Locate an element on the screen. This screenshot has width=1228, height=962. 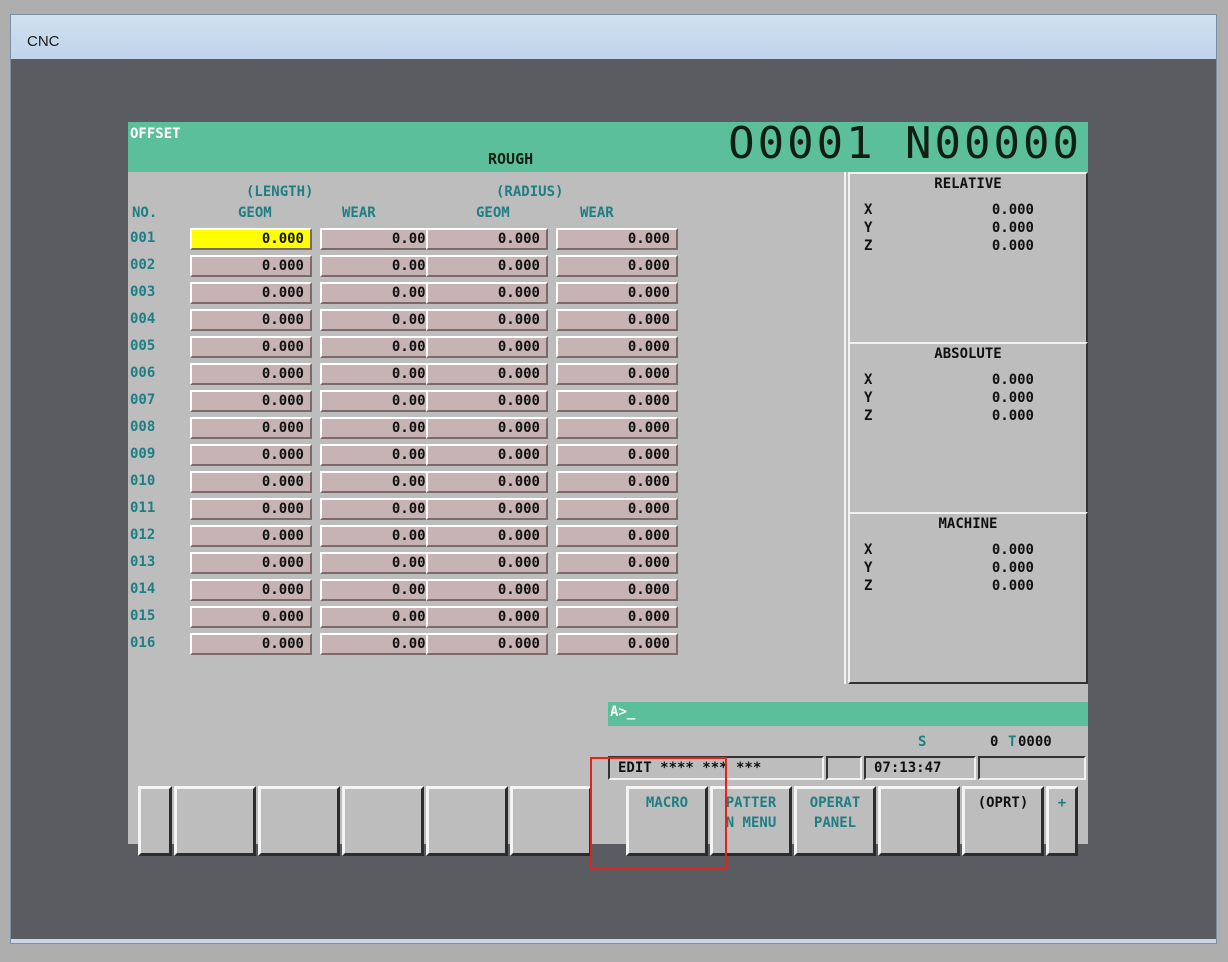
offset-number: 005 is located at coordinates (143, 346).